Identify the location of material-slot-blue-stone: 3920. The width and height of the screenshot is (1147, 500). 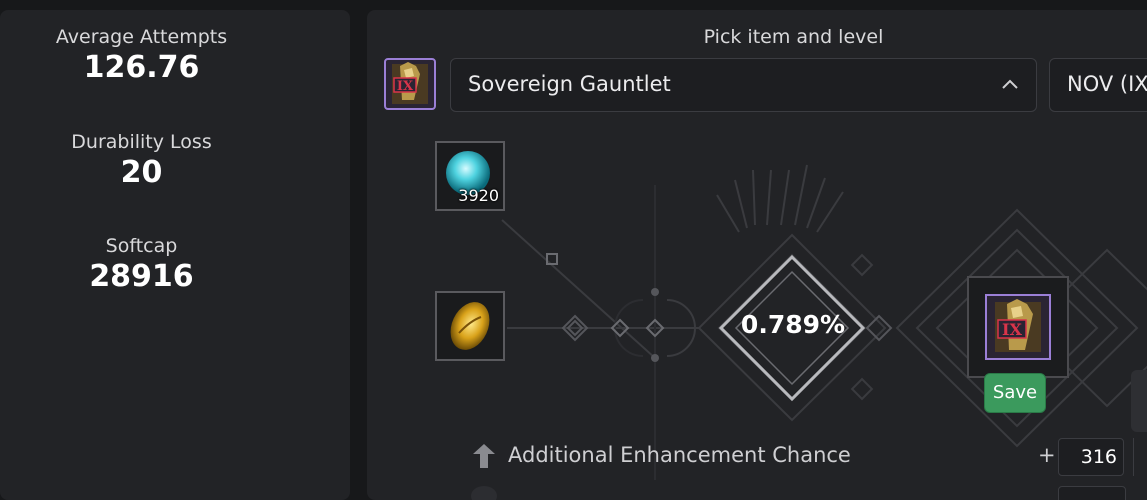
(470, 176).